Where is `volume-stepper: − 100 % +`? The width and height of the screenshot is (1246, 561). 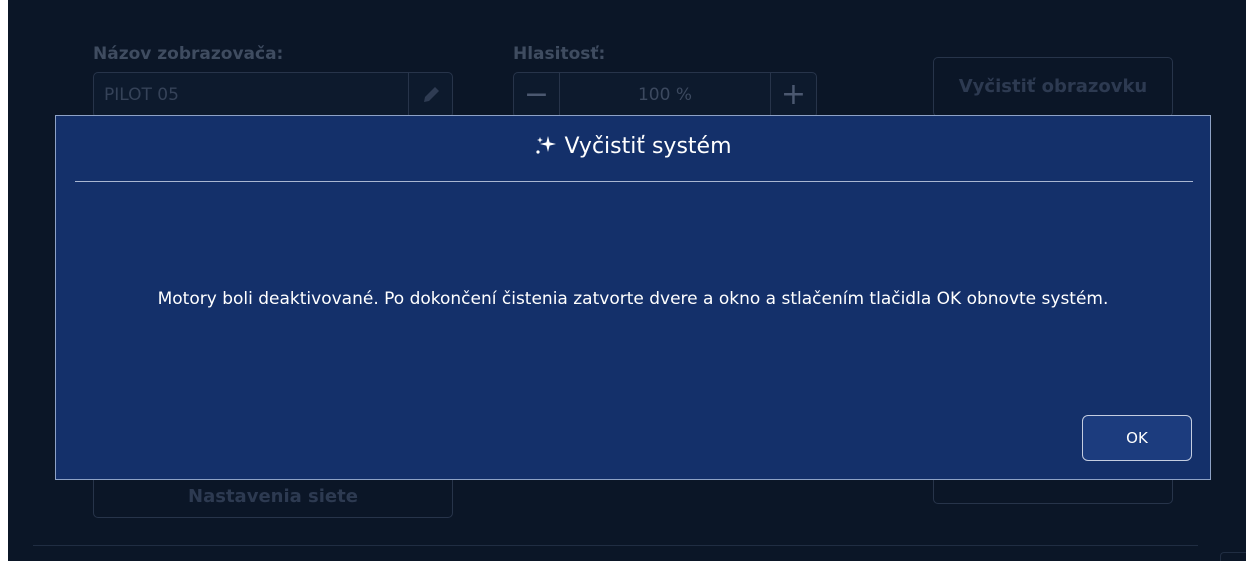 volume-stepper: − 100 % + is located at coordinates (665, 95).